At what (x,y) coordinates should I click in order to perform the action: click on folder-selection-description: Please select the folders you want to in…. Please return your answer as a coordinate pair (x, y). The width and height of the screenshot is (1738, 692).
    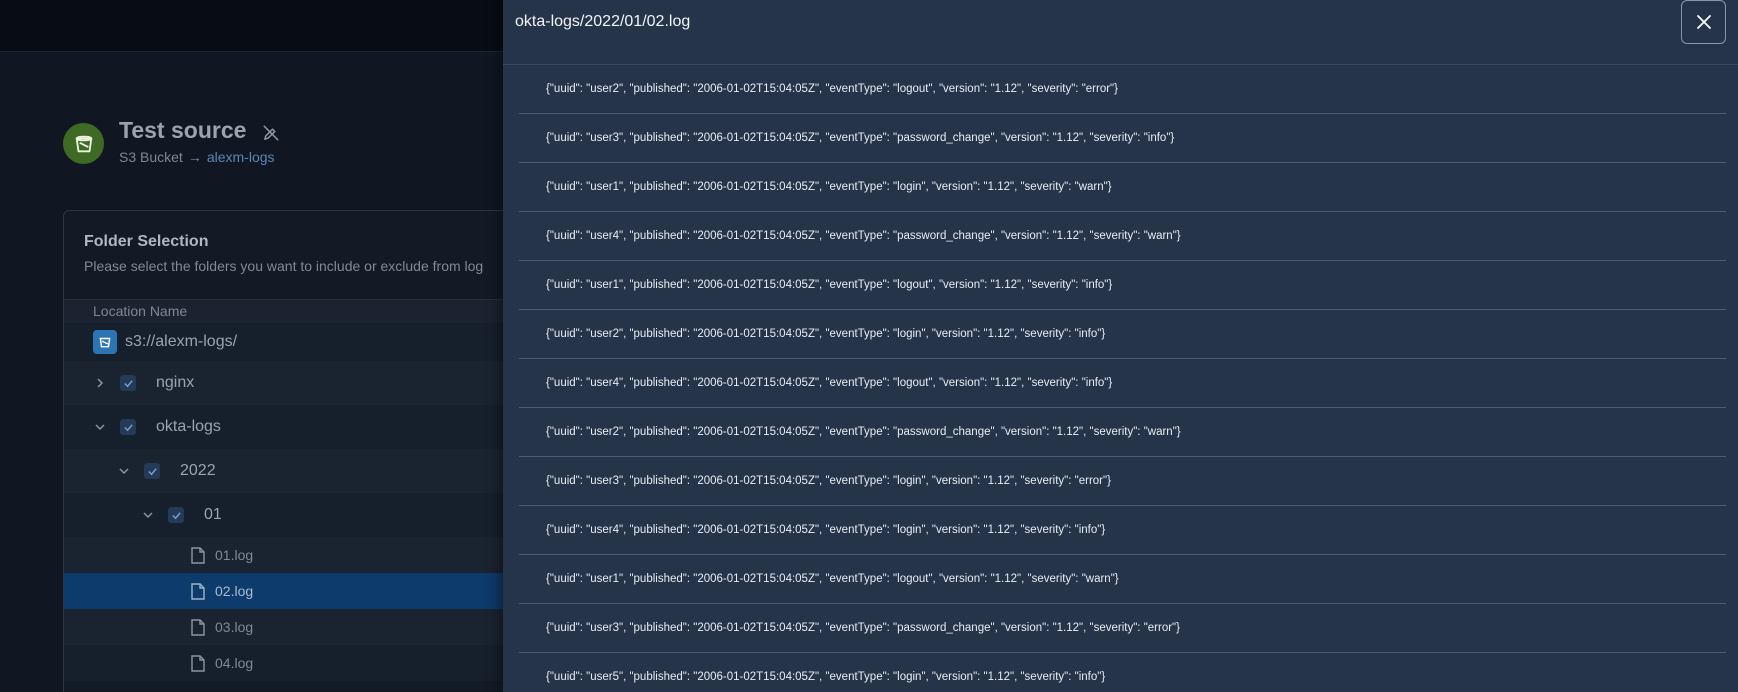
    Looking at the image, I should click on (284, 266).